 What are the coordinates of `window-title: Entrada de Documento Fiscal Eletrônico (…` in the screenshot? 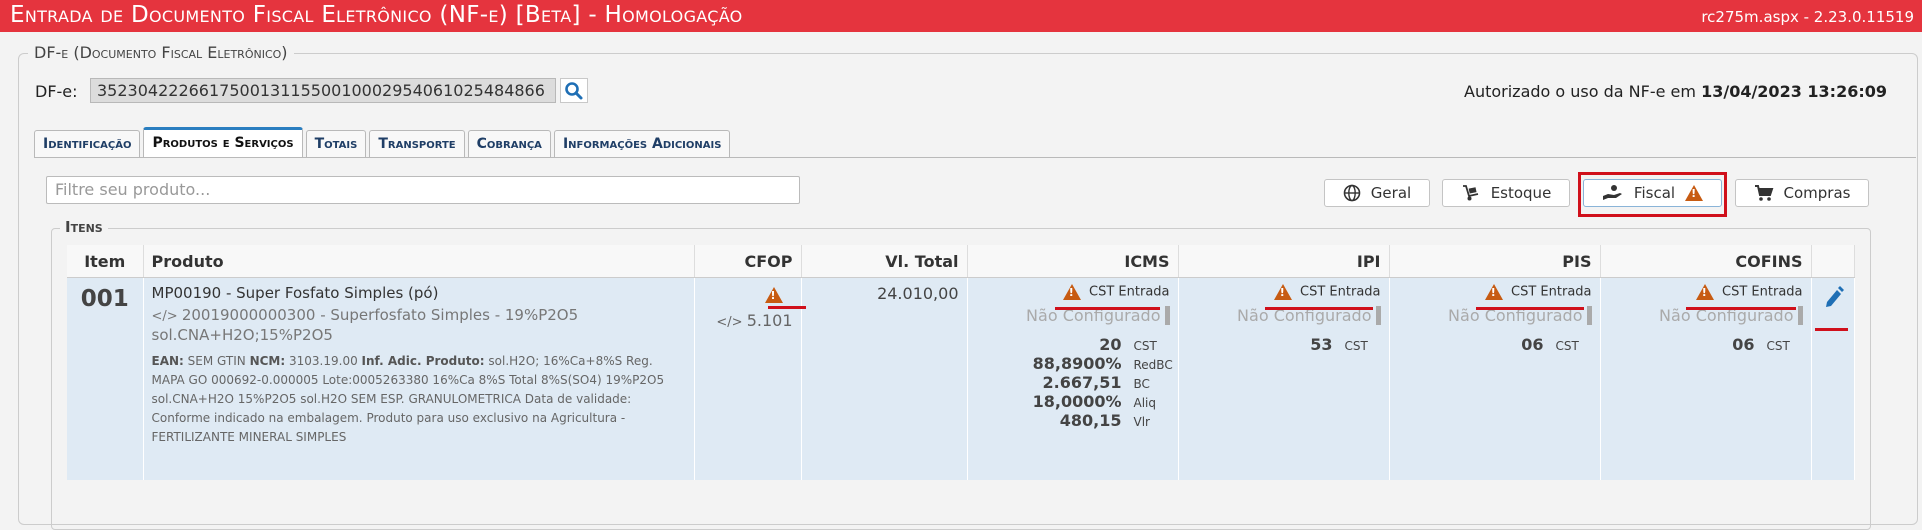 It's located at (376, 15).